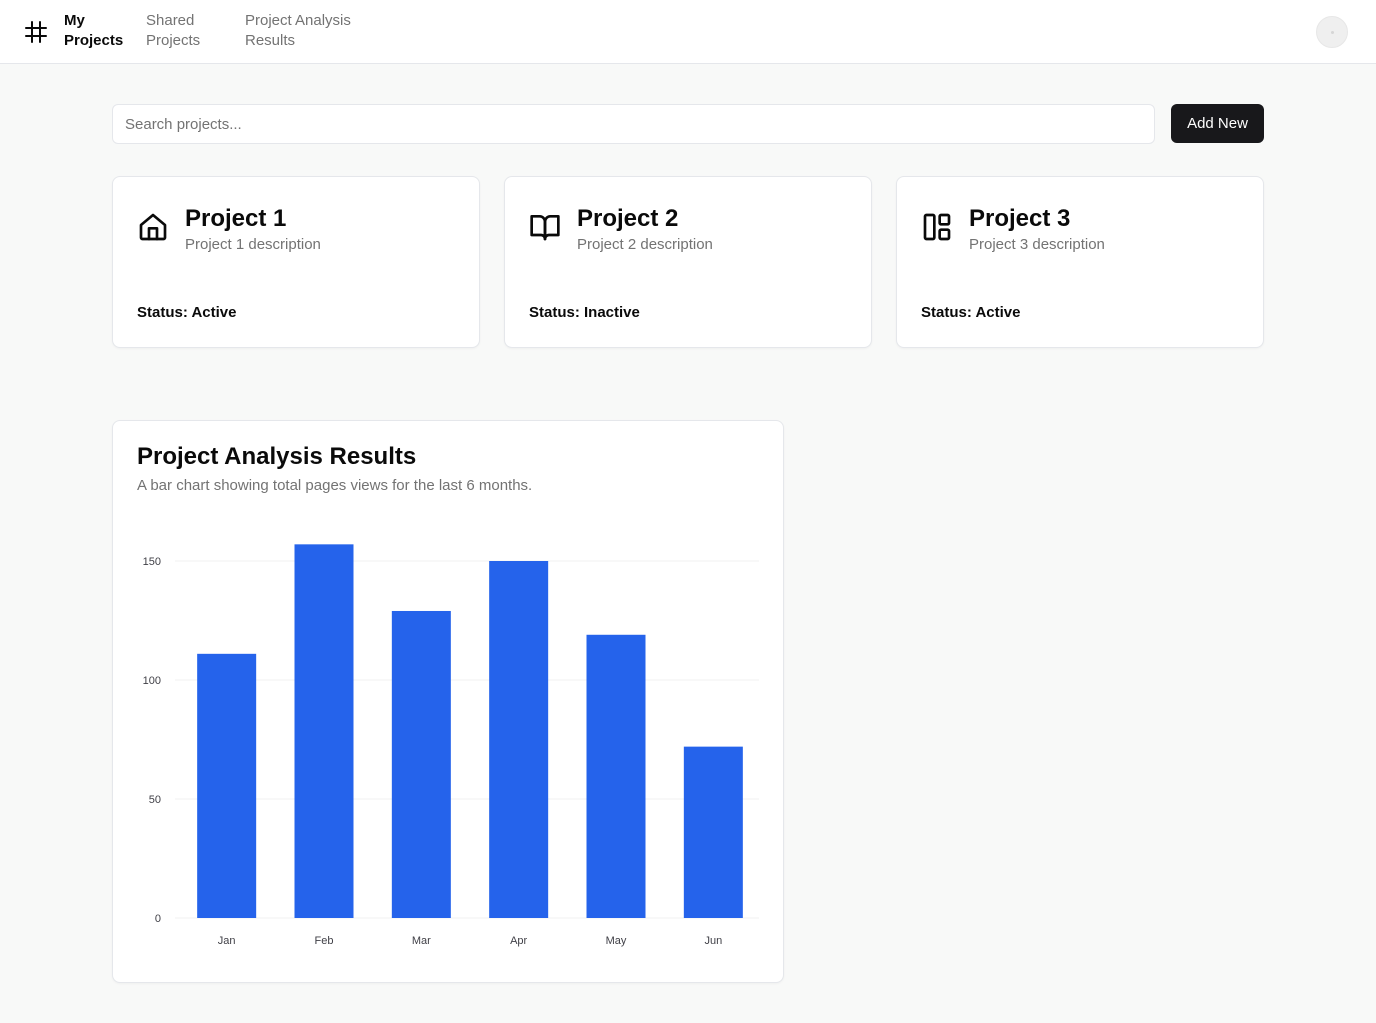 The image size is (1376, 1023). What do you see at coordinates (1037, 244) in the screenshot?
I see `project-description: Project 3 description` at bounding box center [1037, 244].